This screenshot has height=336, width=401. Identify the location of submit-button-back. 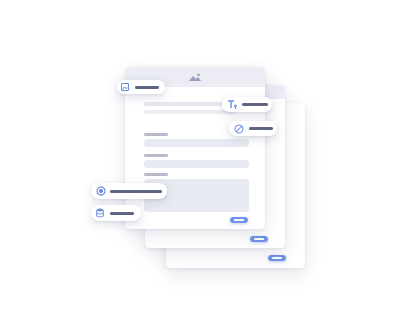
(277, 258).